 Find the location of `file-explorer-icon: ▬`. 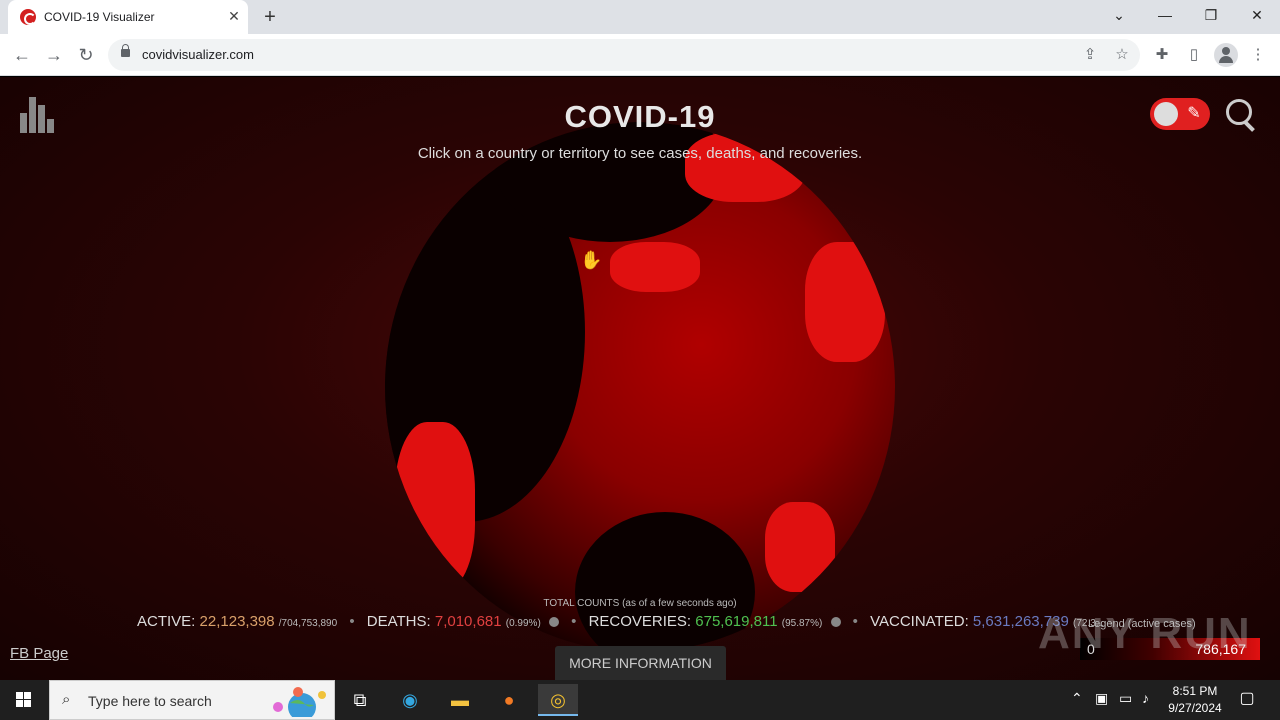

file-explorer-icon: ▬ is located at coordinates (460, 700).